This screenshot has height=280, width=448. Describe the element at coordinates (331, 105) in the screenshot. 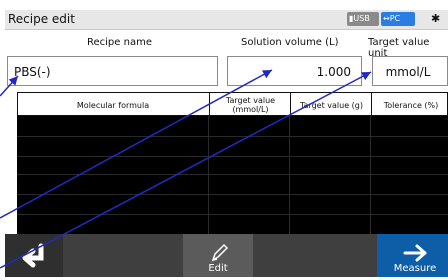

I see `column-target-value-g: Target value (g)` at that location.